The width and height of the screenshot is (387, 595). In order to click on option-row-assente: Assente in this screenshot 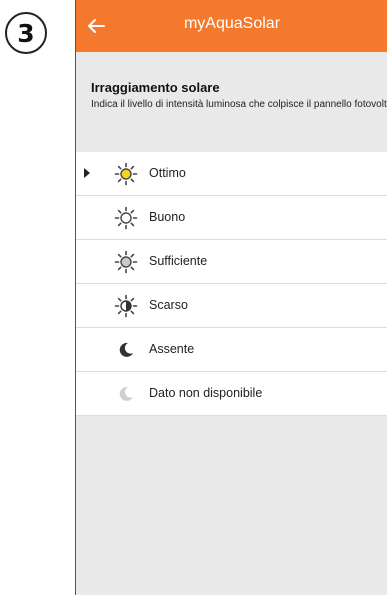, I will do `click(231, 350)`.